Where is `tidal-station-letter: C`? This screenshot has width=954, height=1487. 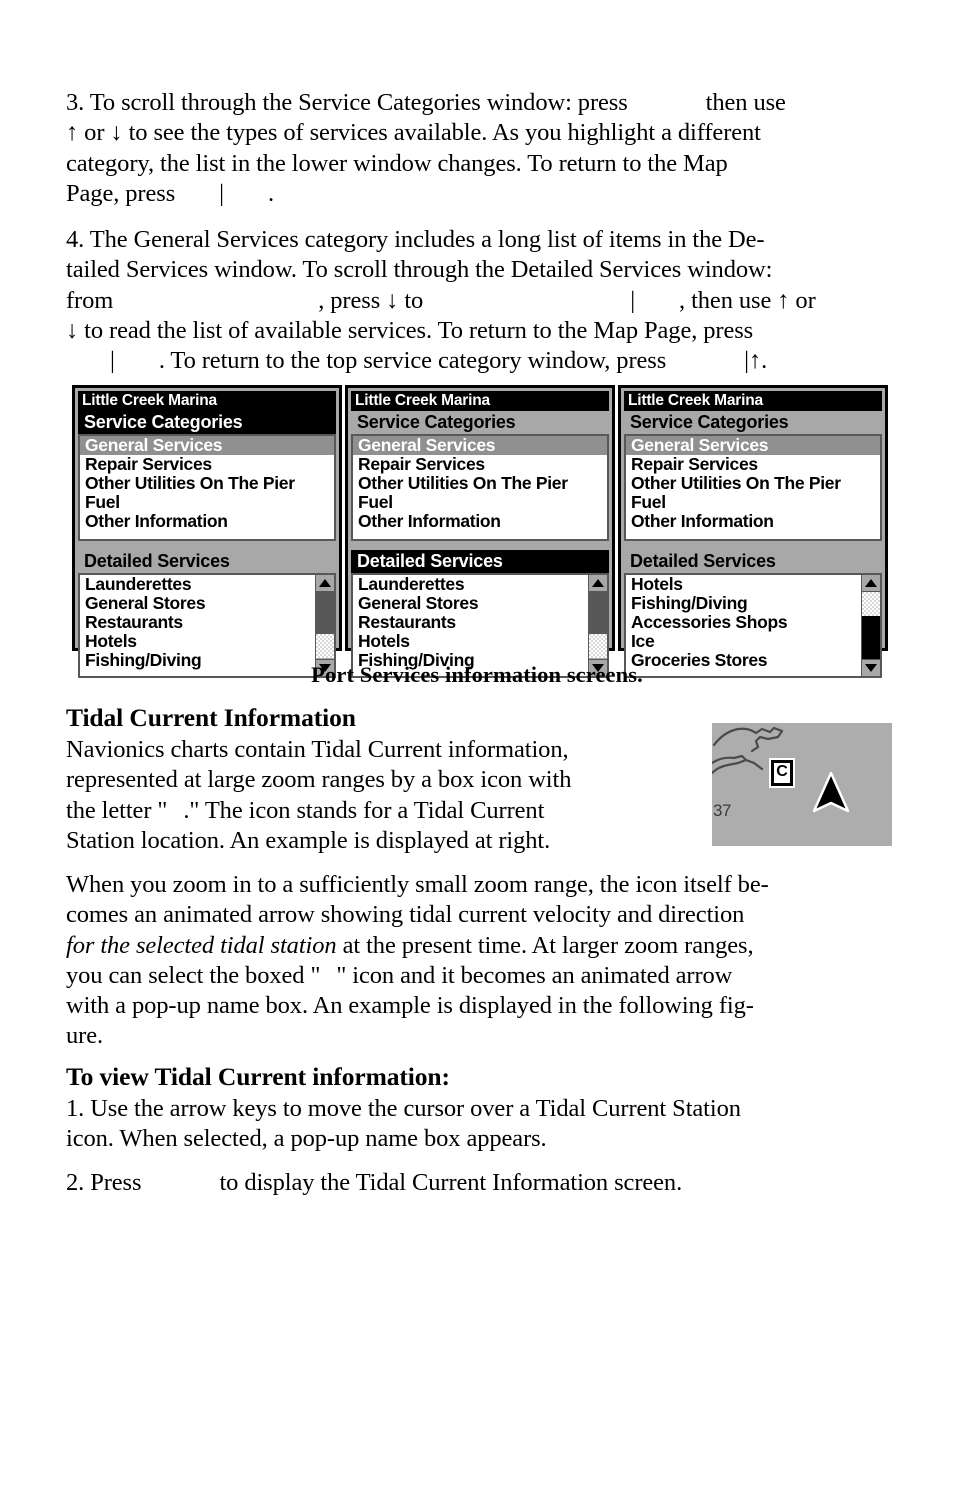 tidal-station-letter: C is located at coordinates (782, 773).